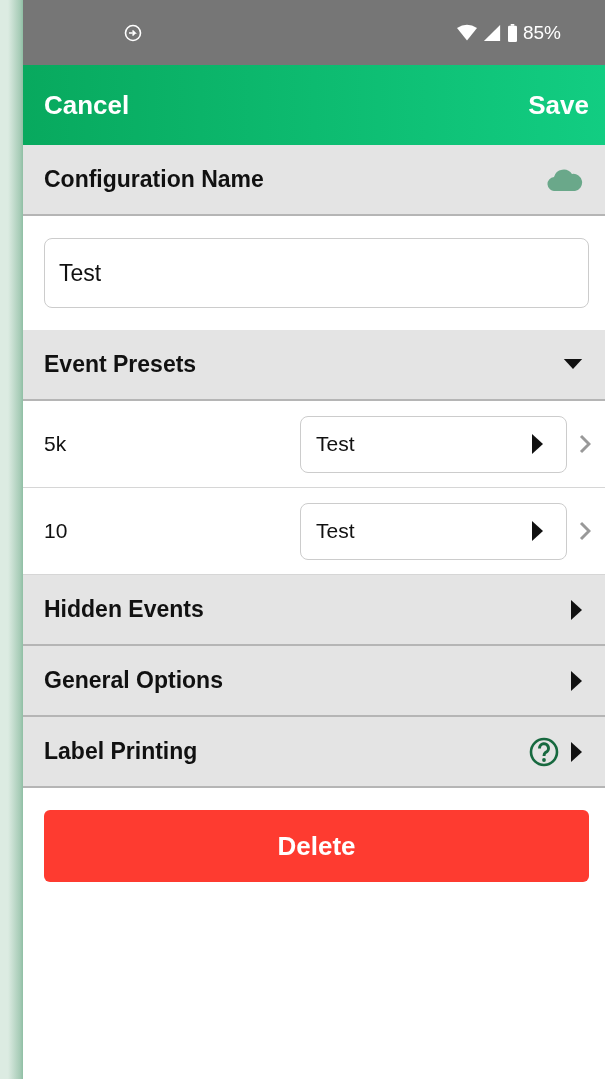 This screenshot has width=605, height=1079. What do you see at coordinates (466, 32) in the screenshot?
I see `wifi-icon` at bounding box center [466, 32].